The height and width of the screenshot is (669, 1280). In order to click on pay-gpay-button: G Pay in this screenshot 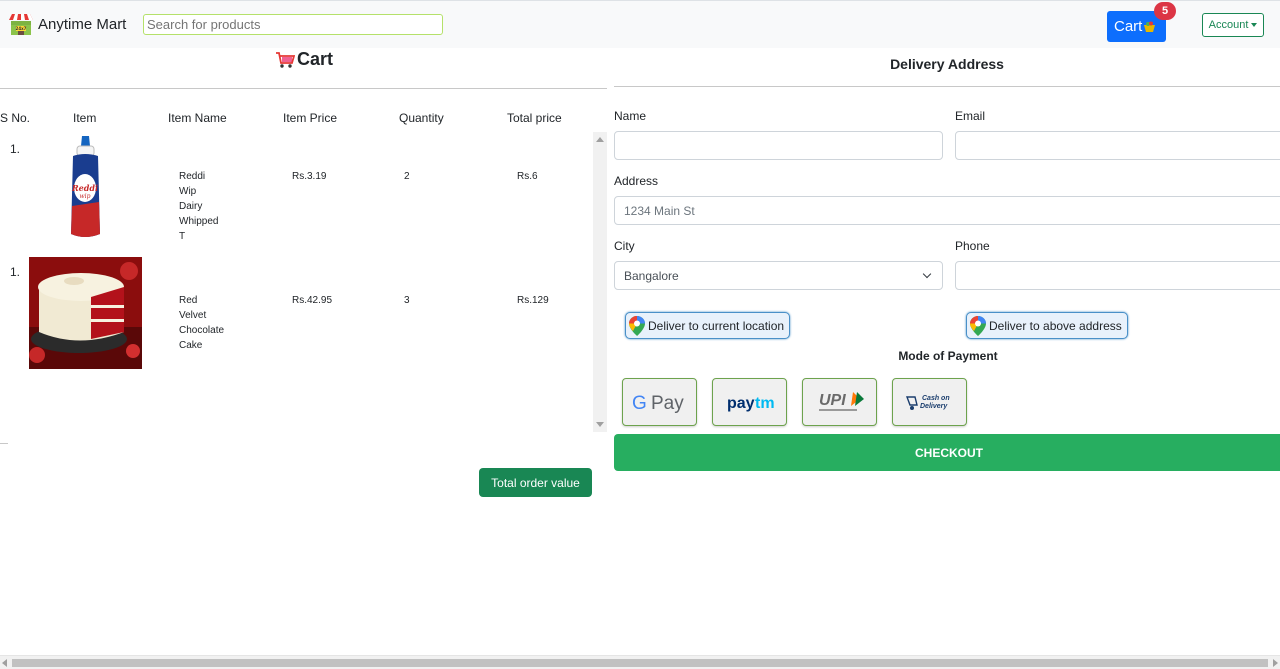, I will do `click(659, 402)`.